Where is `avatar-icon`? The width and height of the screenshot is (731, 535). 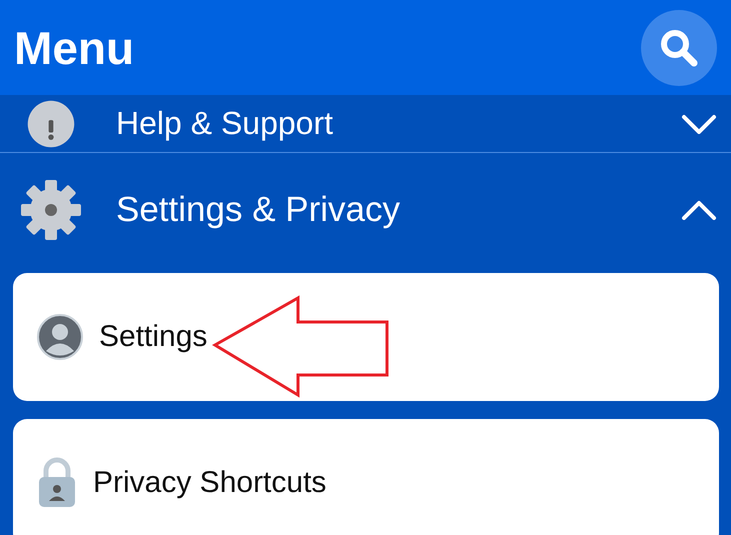
avatar-icon is located at coordinates (60, 337).